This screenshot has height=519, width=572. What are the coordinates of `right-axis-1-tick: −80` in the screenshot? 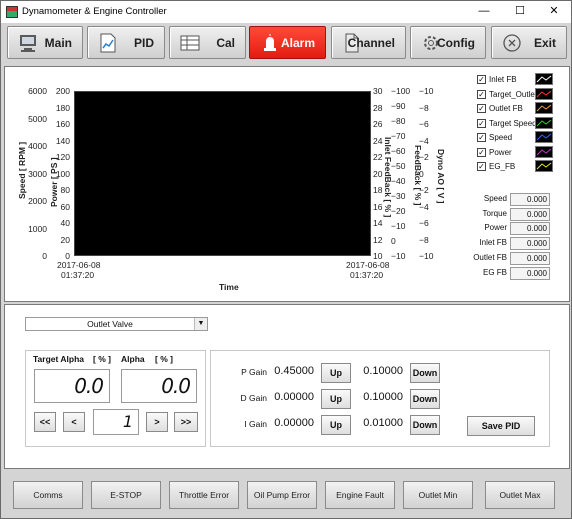 It's located at (398, 121).